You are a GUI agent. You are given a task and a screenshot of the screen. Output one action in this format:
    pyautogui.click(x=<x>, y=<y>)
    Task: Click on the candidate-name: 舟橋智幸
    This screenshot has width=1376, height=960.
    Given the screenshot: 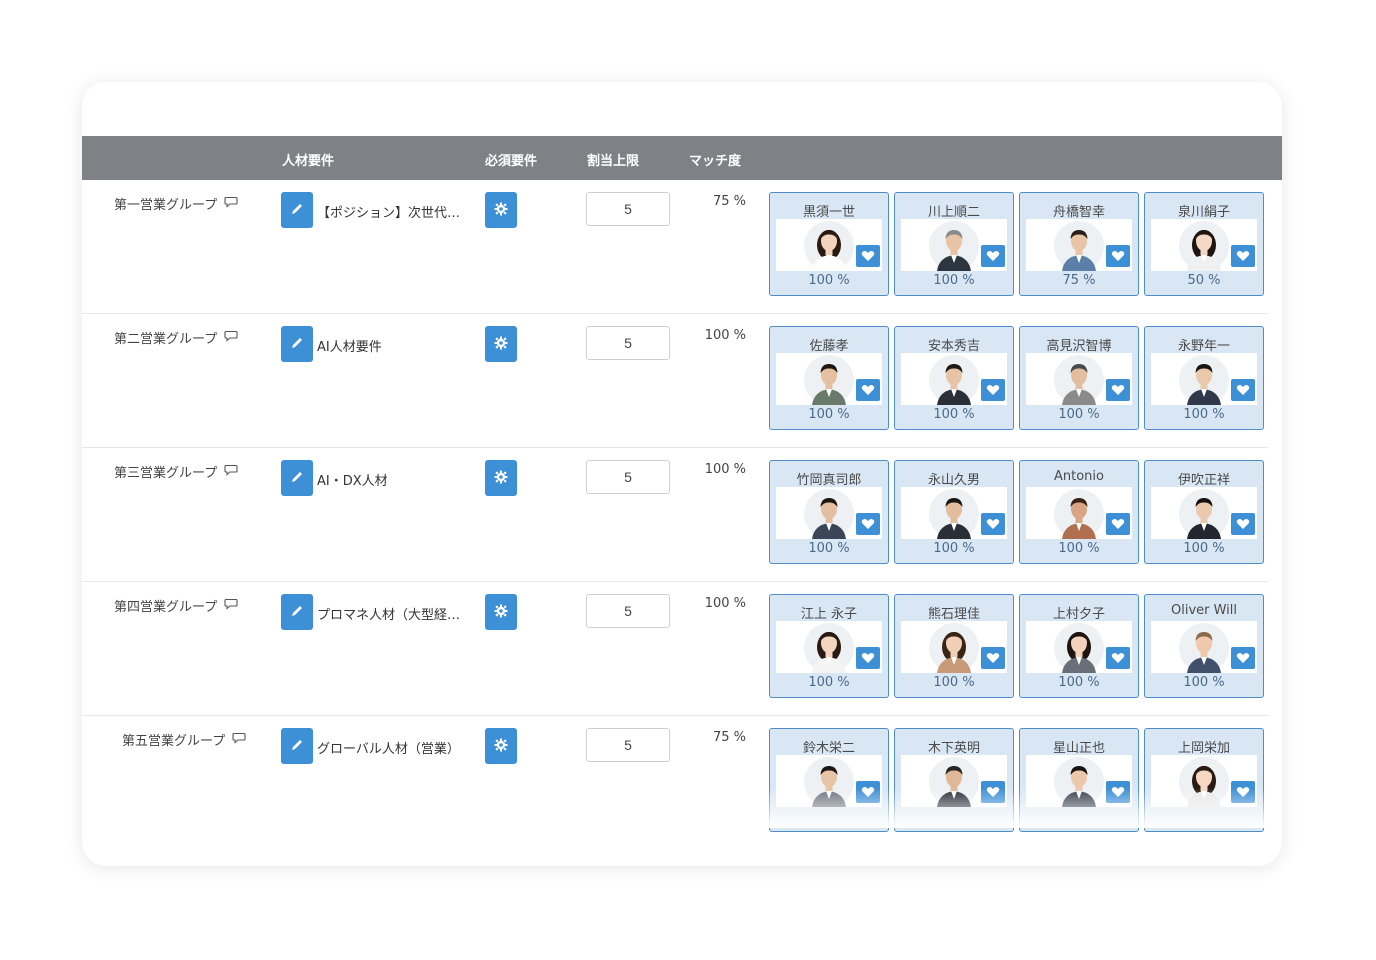 What is the action you would take?
    pyautogui.click(x=1078, y=212)
    